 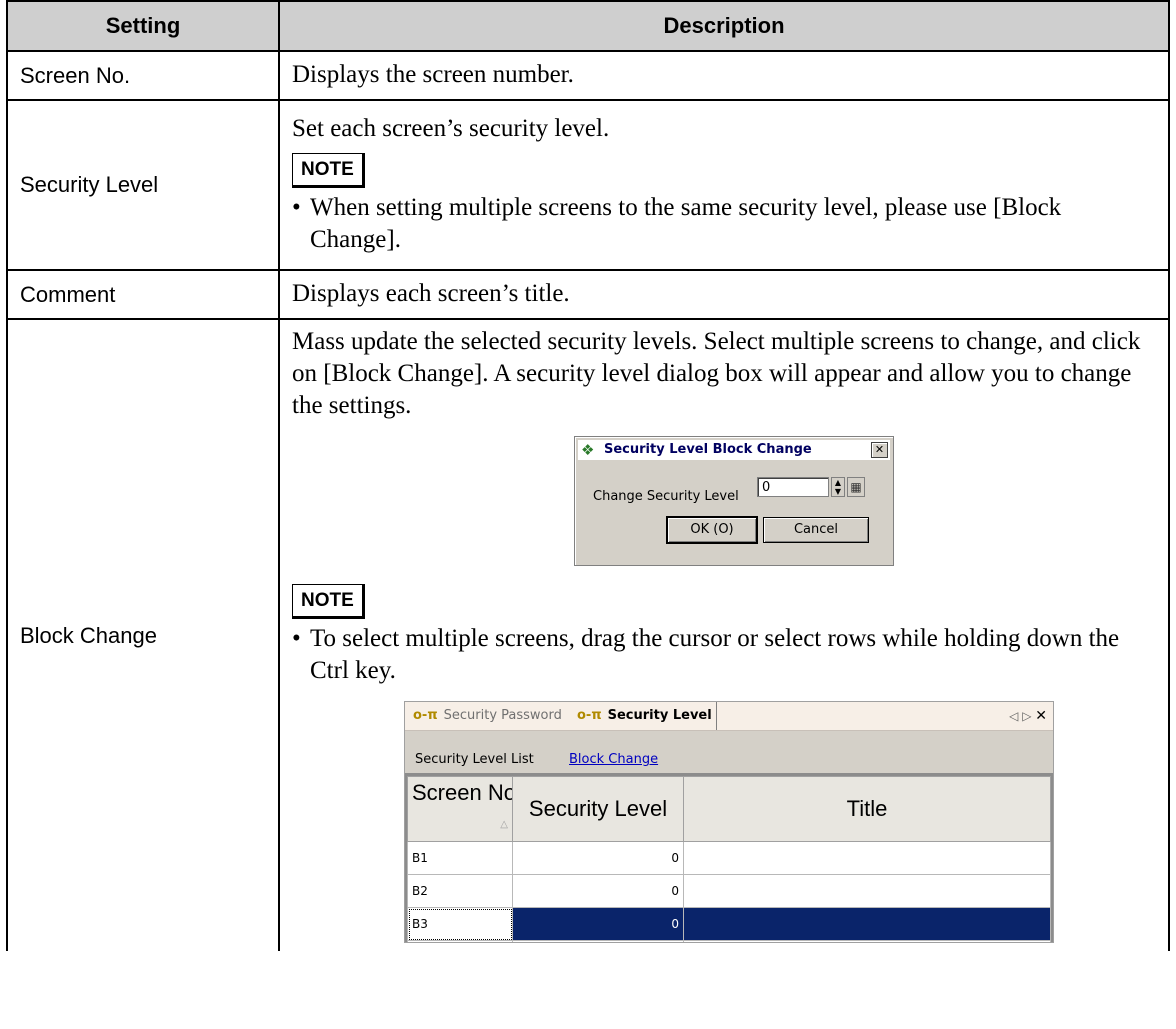 I want to click on cell-screen: B1, so click(x=460, y=858).